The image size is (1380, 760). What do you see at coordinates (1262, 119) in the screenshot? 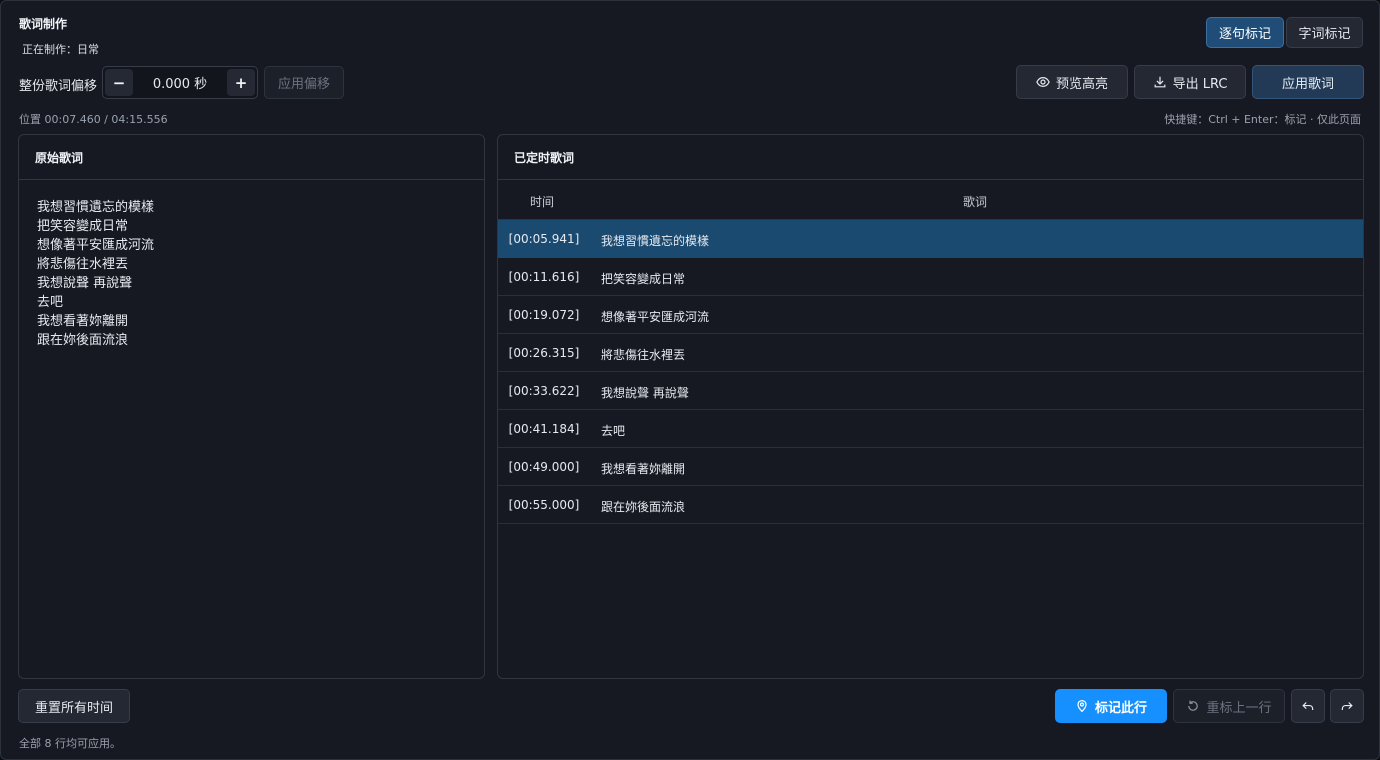
I see `shortcut-hint: 快捷键：Ctrl + Enter：标记 · 仅此页面` at bounding box center [1262, 119].